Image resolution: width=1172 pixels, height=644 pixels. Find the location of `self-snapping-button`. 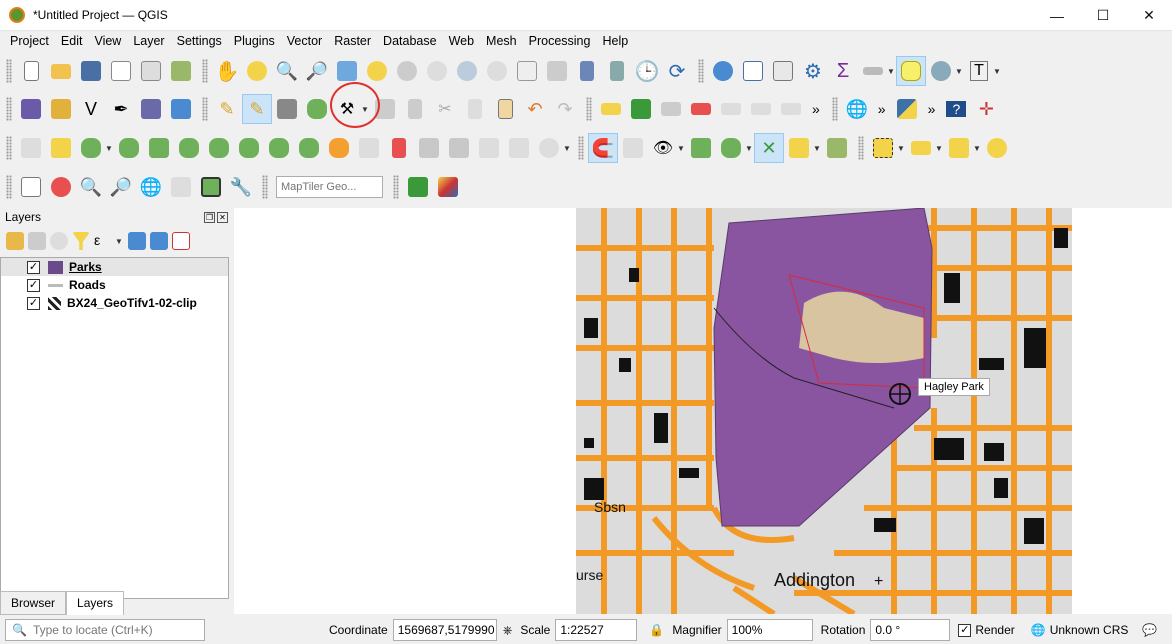

self-snapping-button is located at coordinates (799, 148).